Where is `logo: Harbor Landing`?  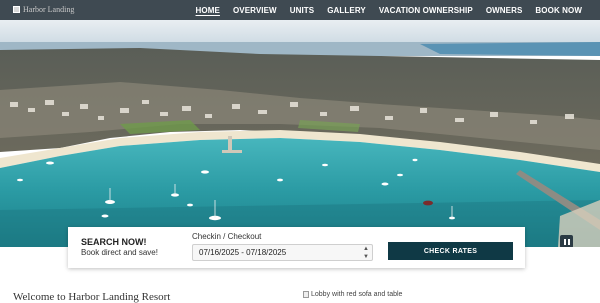 logo: Harbor Landing is located at coordinates (43, 9).